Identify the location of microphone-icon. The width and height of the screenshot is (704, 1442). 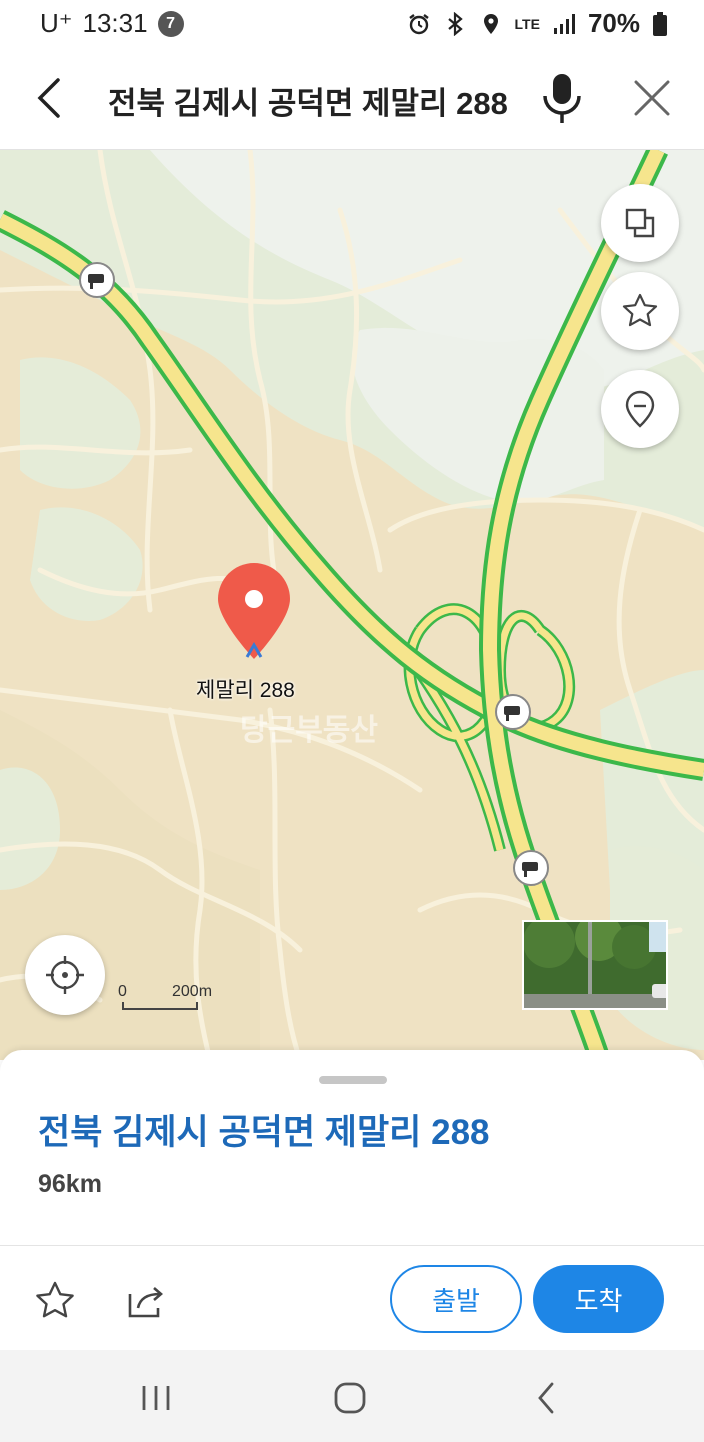
(562, 99).